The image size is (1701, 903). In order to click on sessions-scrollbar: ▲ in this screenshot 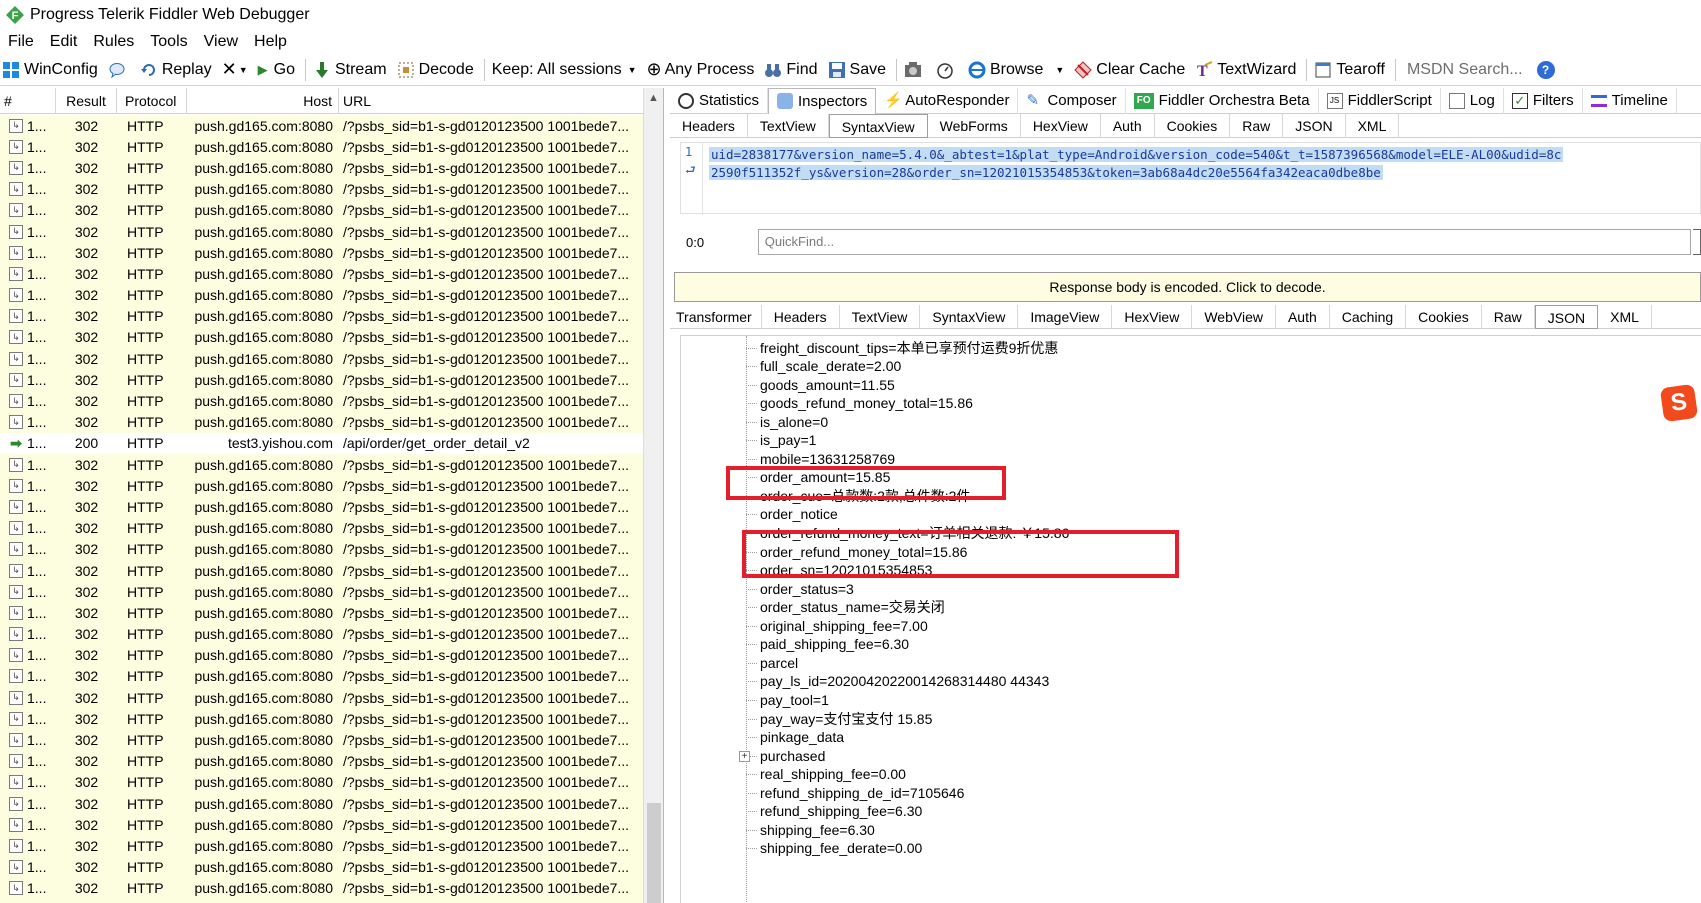, I will do `click(653, 495)`.